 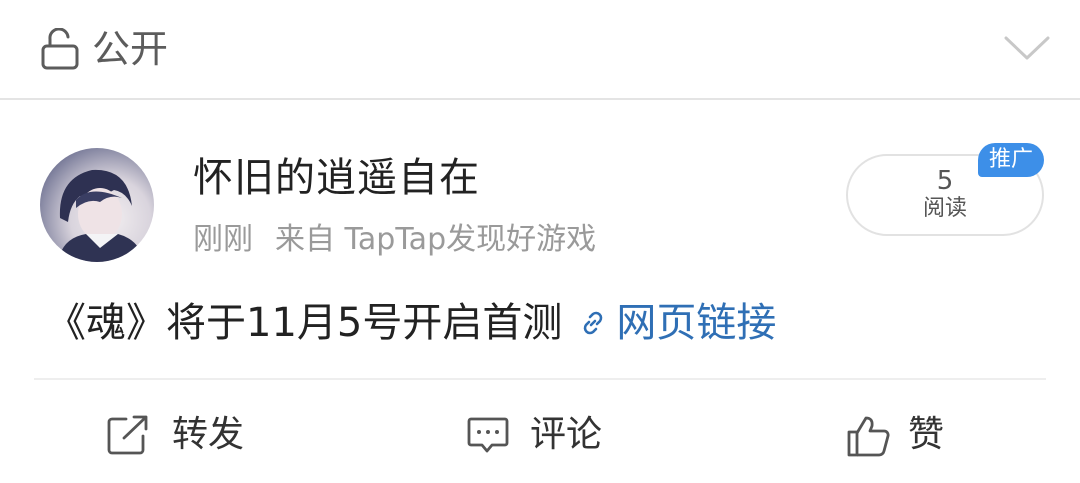 What do you see at coordinates (906, 435) in the screenshot?
I see `like-button: 赞` at bounding box center [906, 435].